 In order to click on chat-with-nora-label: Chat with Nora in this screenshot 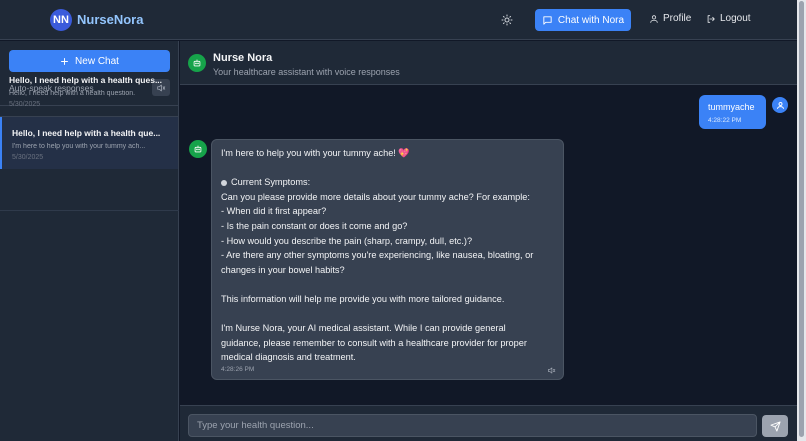, I will do `click(591, 20)`.